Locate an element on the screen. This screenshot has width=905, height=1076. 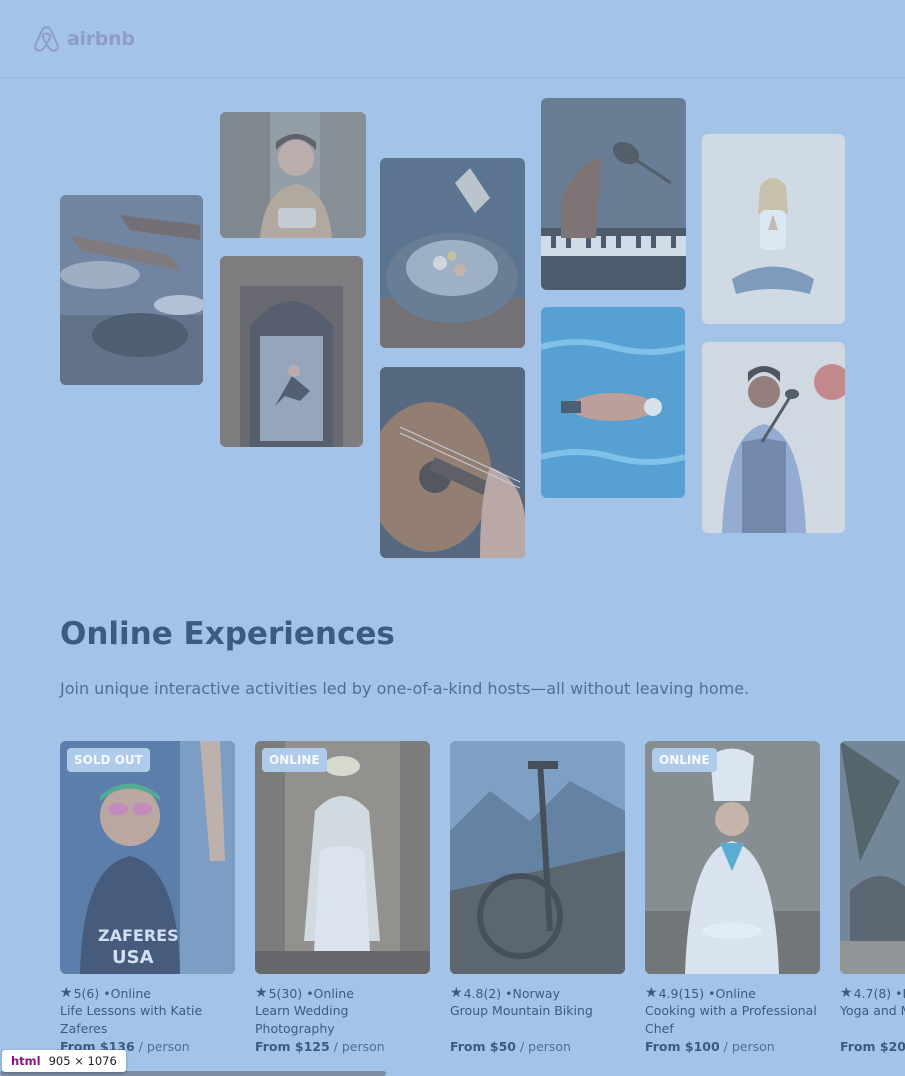
review-count: (15) is located at coordinates (691, 993).